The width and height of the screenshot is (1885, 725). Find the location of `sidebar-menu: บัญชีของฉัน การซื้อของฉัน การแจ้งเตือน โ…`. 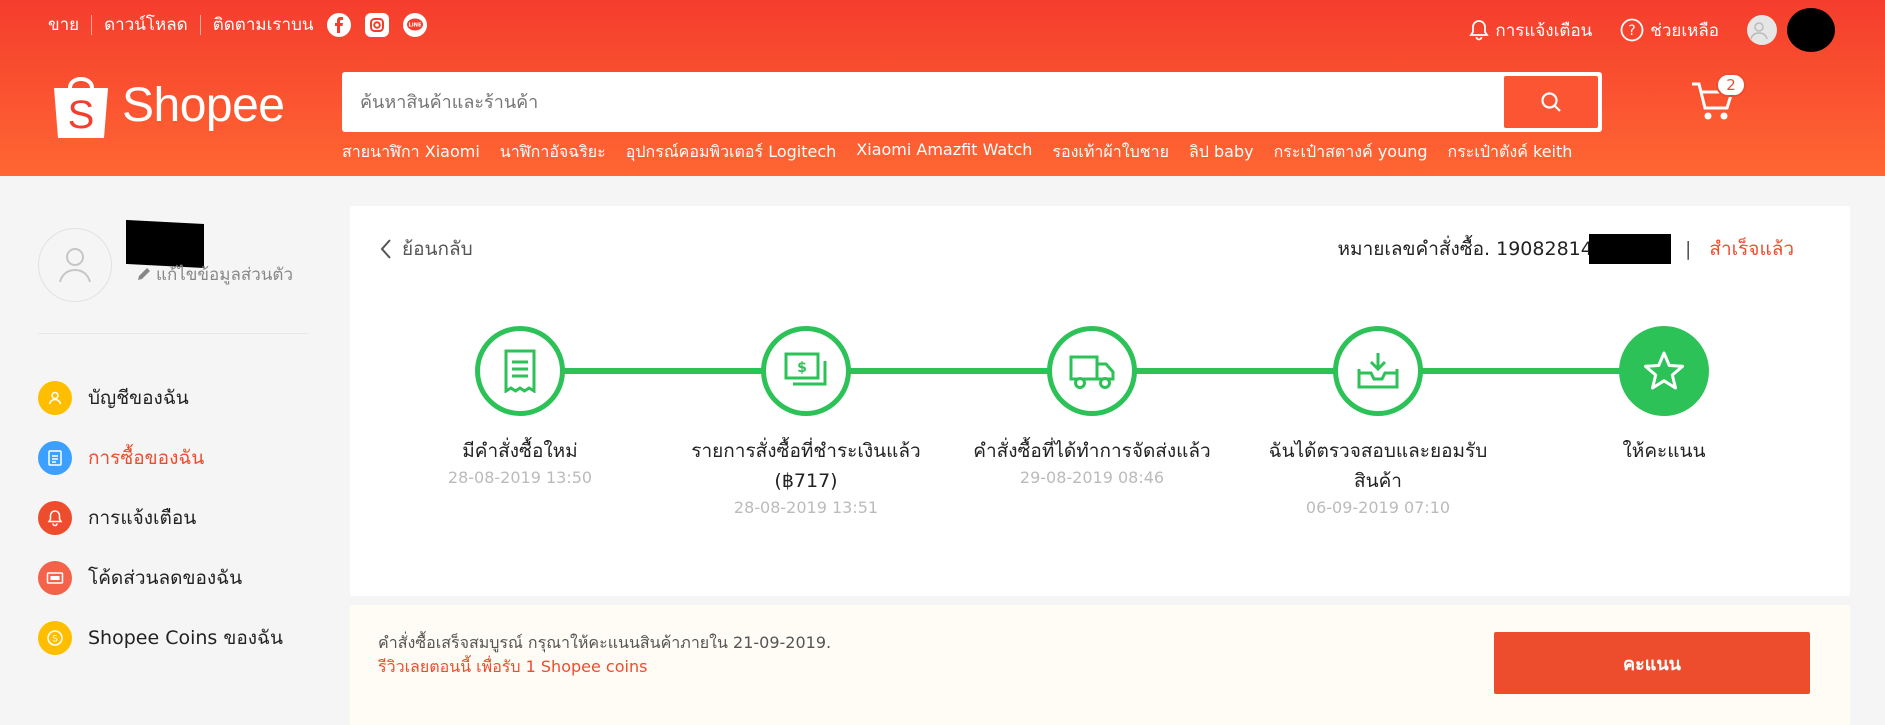

sidebar-menu: บัญชีของฉัน การซื้อของฉัน การแจ้งเตือน โ… is located at coordinates (173, 518).